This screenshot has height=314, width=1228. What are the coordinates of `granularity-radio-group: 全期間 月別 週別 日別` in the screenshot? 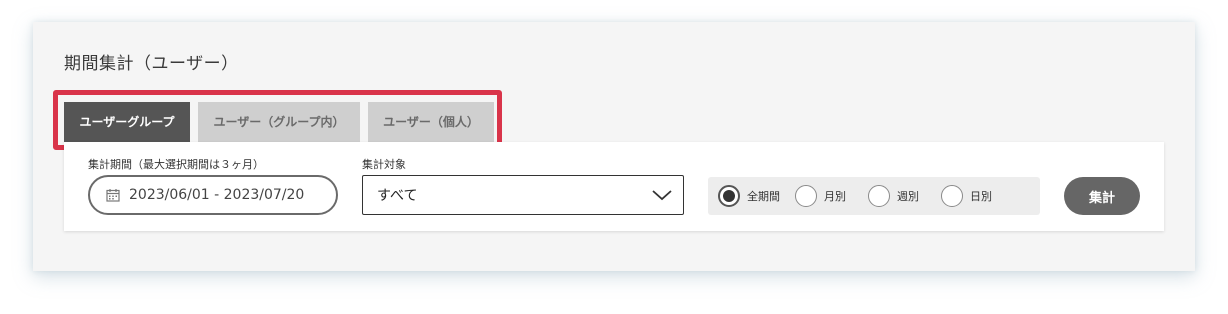 It's located at (874, 196).